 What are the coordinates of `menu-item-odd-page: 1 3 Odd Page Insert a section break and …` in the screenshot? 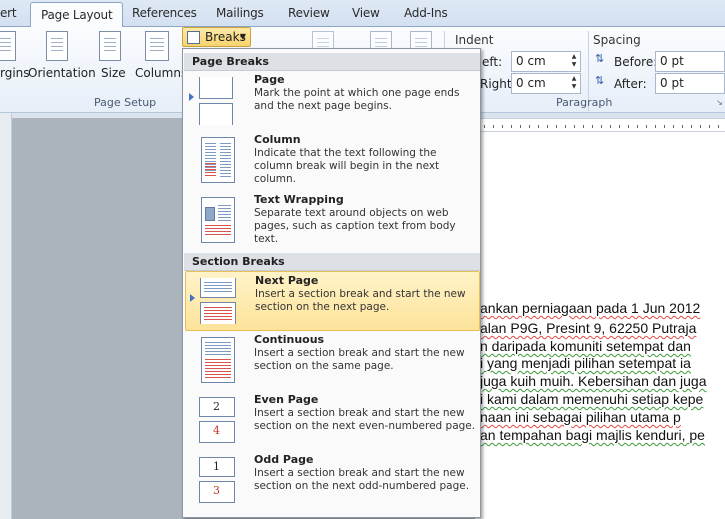 It's located at (332, 481).